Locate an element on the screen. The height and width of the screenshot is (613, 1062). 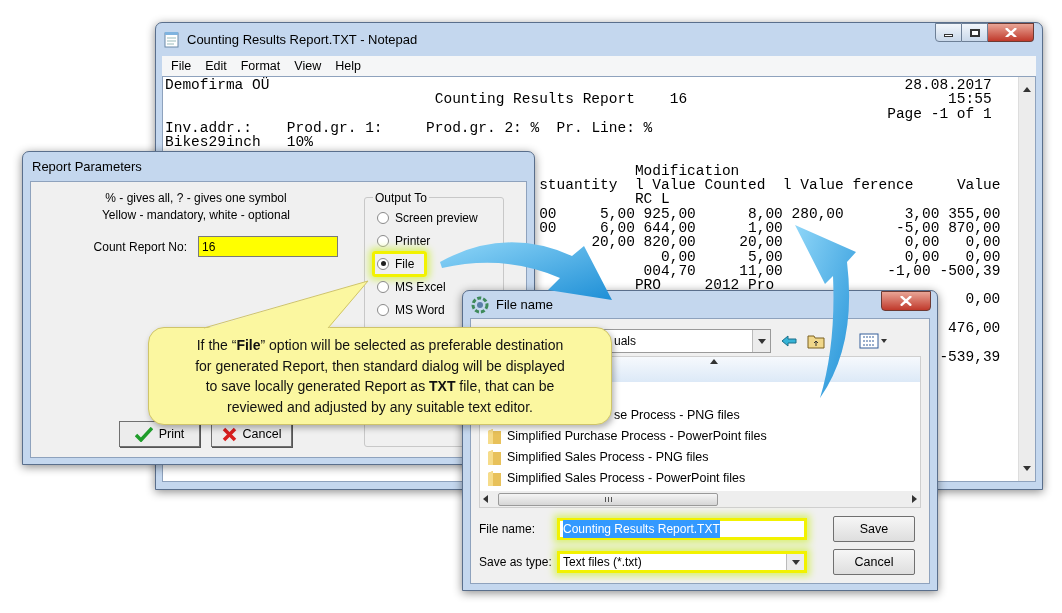
radio-option: File is located at coordinates (400, 263).